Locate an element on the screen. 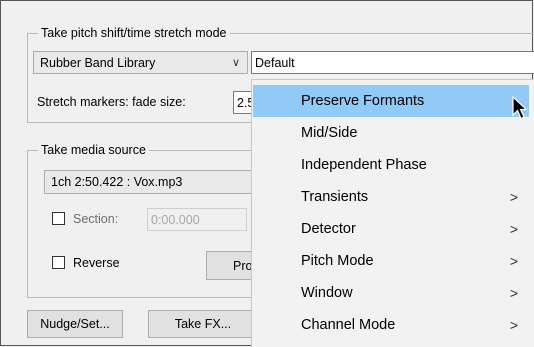  menu-item-independent-phase: Independent Phase is located at coordinates (391, 165).